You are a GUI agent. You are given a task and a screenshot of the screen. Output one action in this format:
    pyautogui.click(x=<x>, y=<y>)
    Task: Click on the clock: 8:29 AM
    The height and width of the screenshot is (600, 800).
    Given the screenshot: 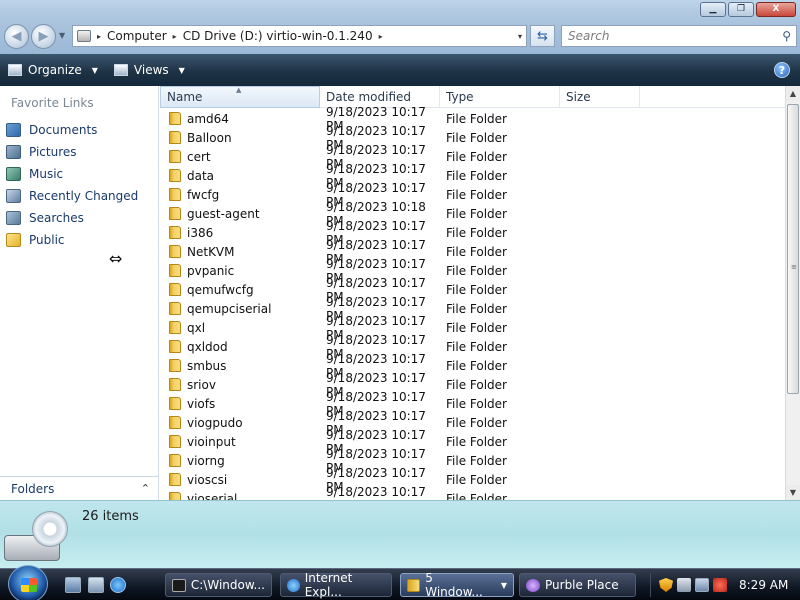 What is the action you would take?
    pyautogui.click(x=763, y=585)
    